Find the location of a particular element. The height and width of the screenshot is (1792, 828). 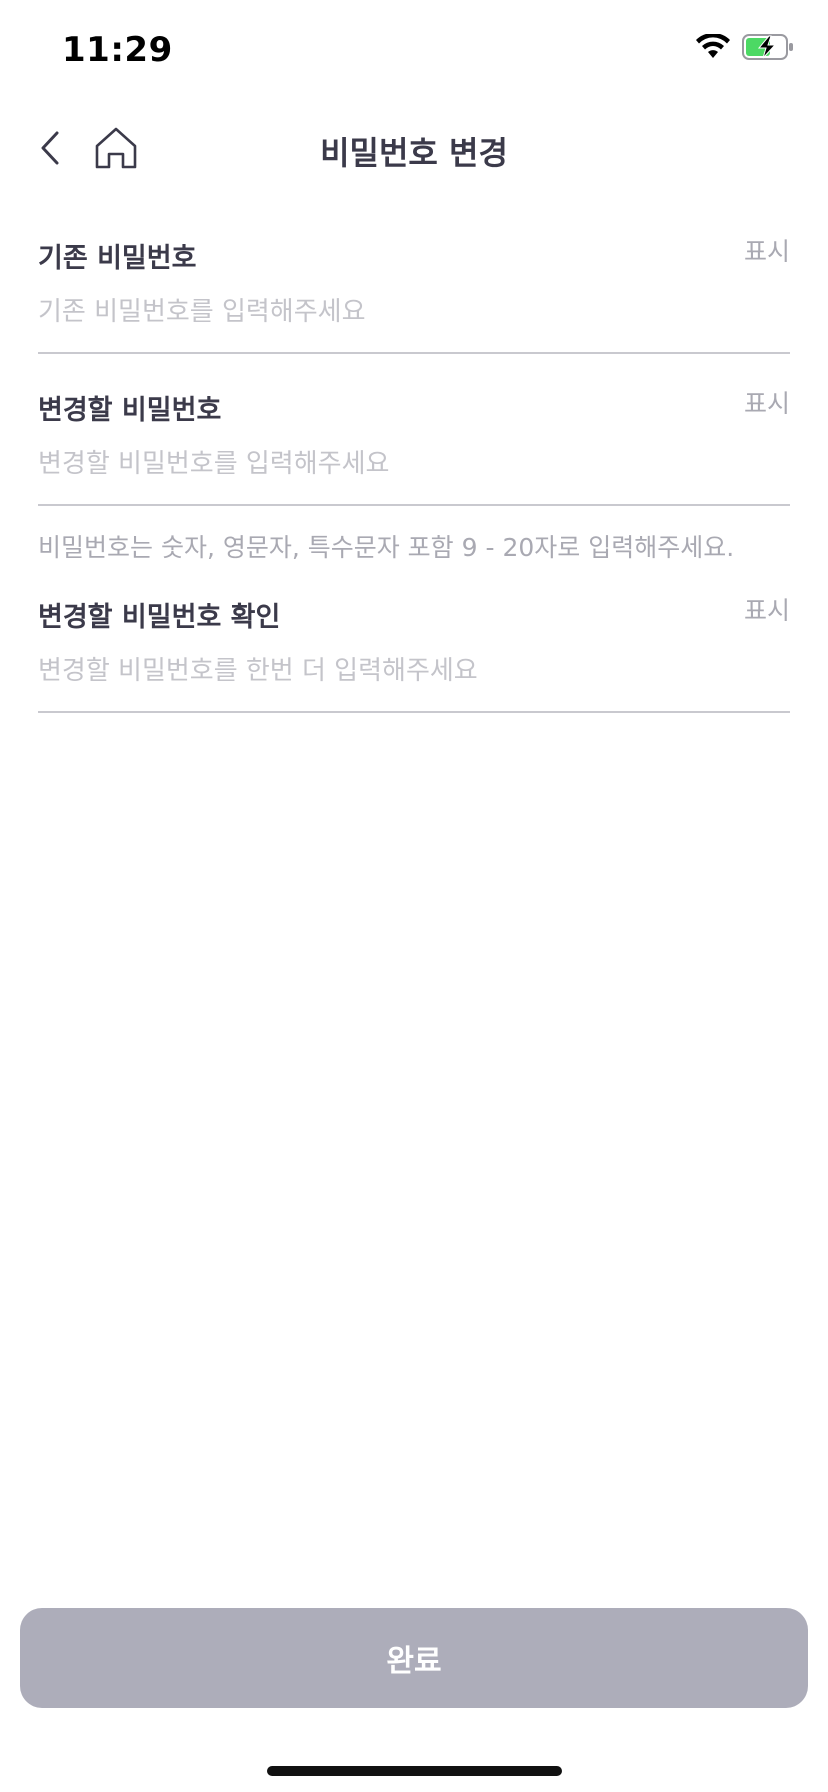

battery-charging-icon is located at coordinates (768, 47).